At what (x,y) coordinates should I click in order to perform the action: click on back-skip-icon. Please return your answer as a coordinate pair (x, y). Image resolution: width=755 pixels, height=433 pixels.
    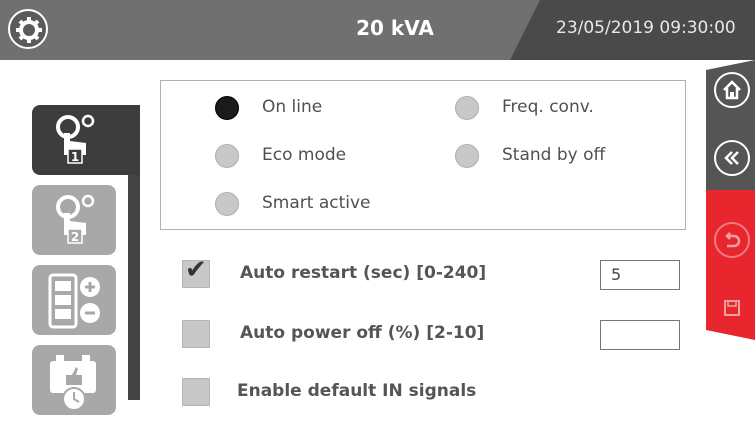
    Looking at the image, I should click on (731, 158).